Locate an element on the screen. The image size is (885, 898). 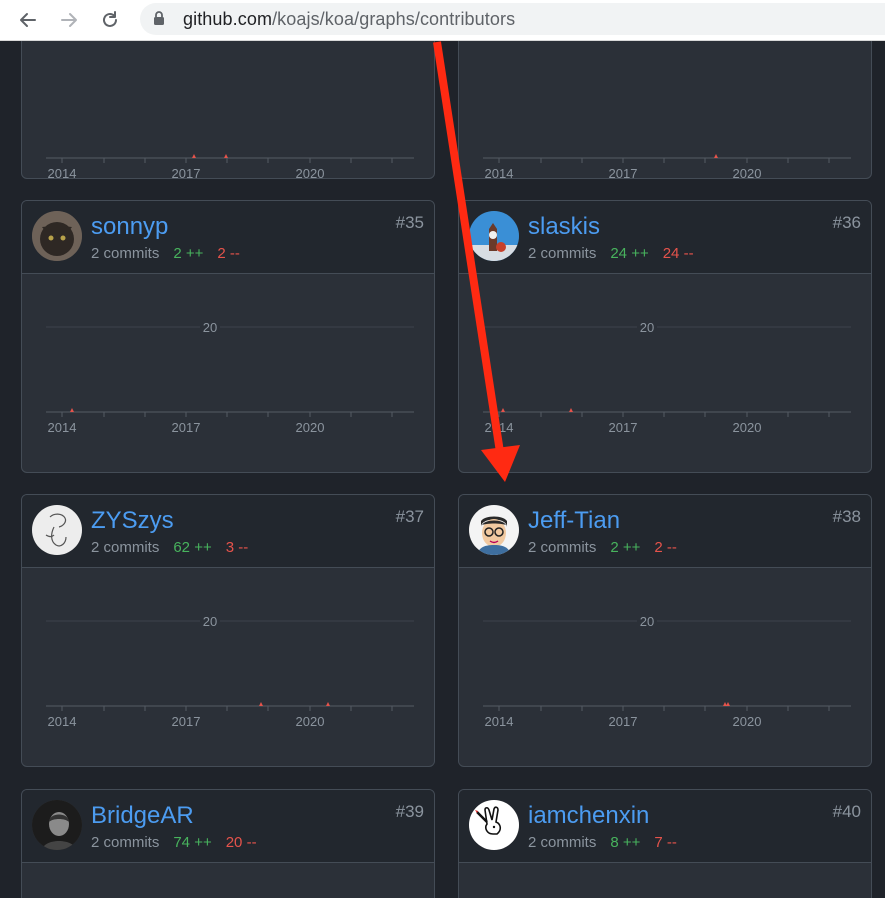
contributor-card: BridgeAR 2 commits 74 ++ 20 -- #39 is located at coordinates (228, 843).